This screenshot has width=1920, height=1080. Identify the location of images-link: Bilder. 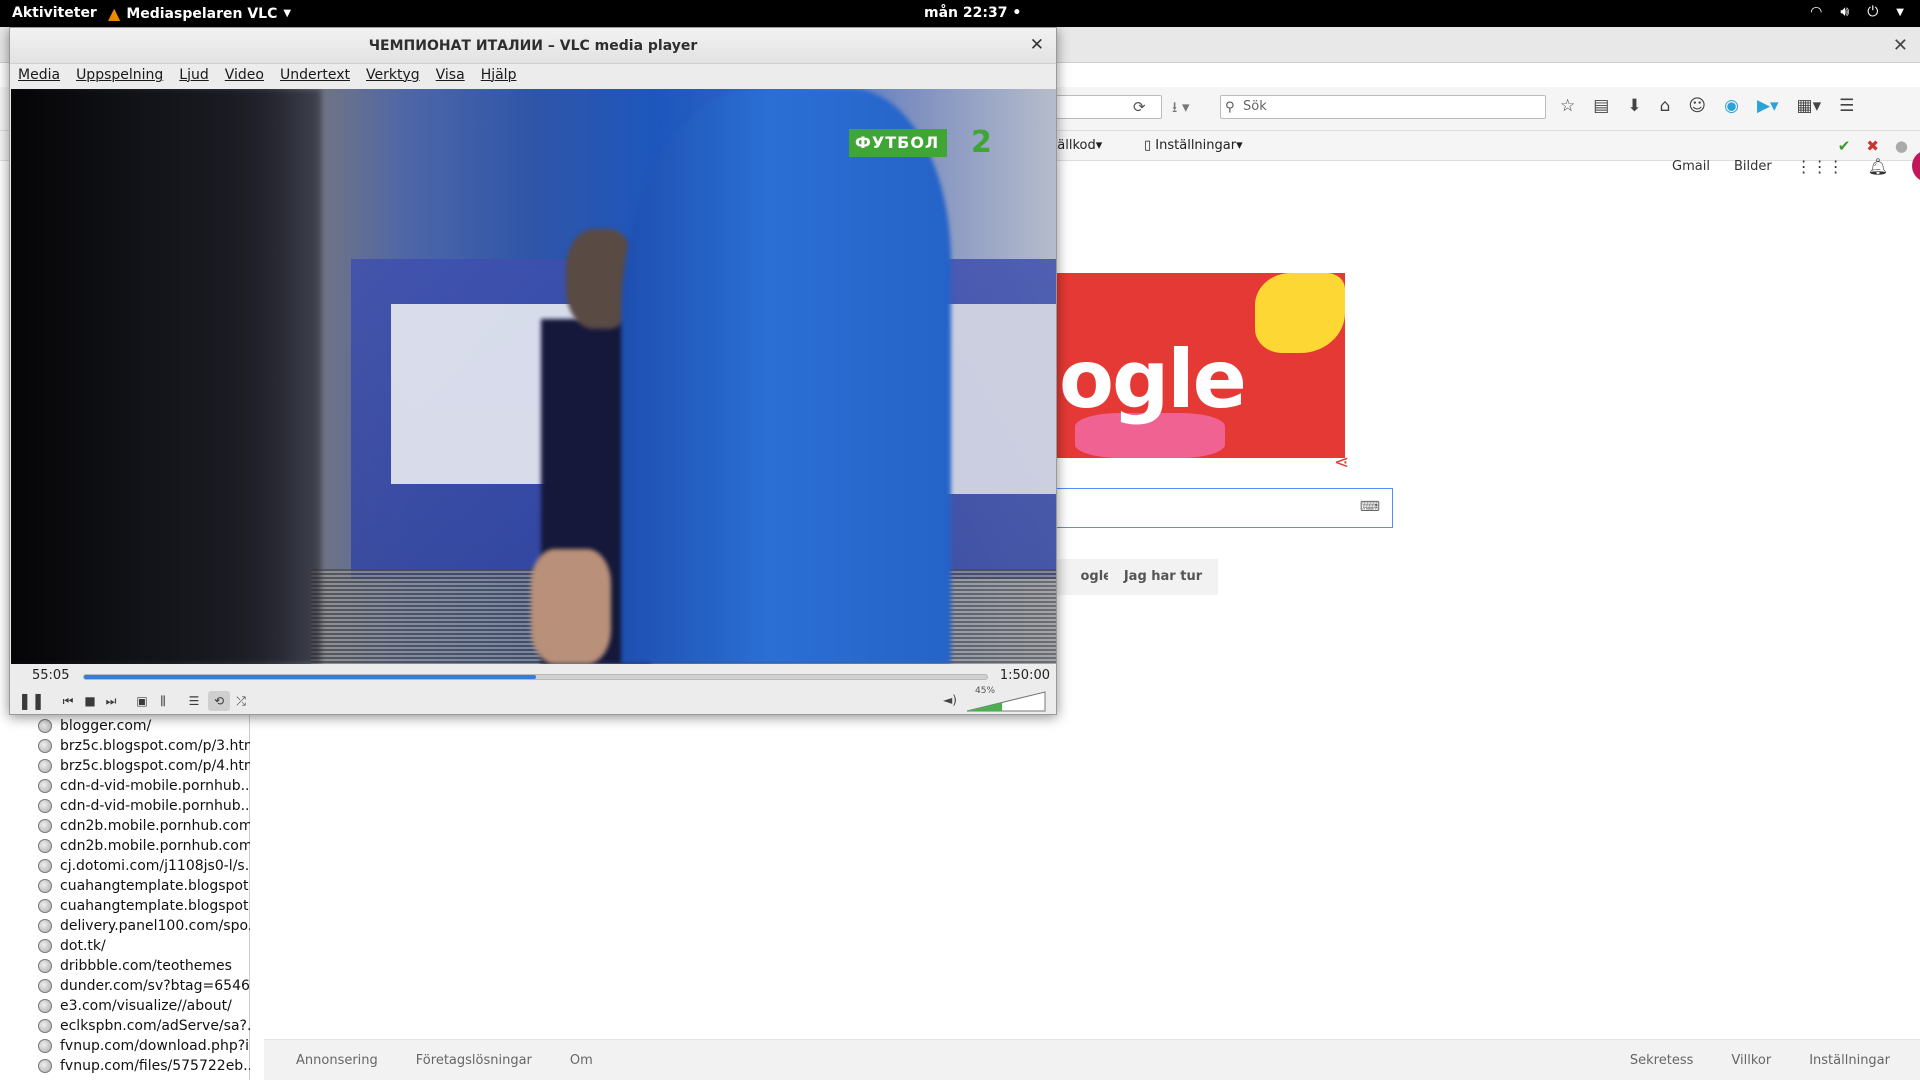
(1753, 166).